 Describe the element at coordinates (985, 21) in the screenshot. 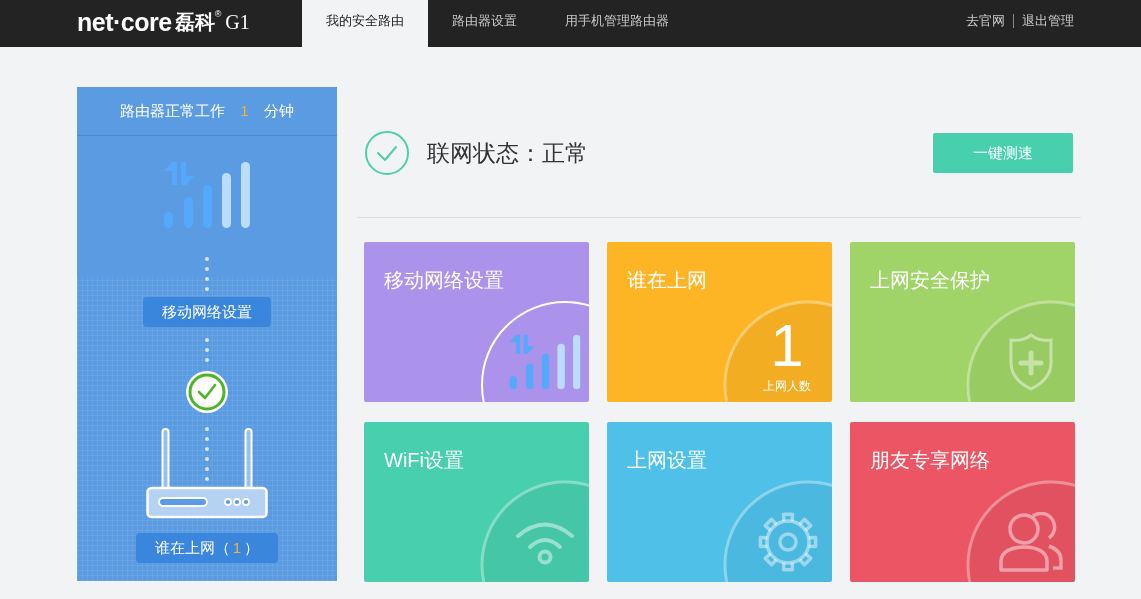

I see `header-link: 去官网` at that location.